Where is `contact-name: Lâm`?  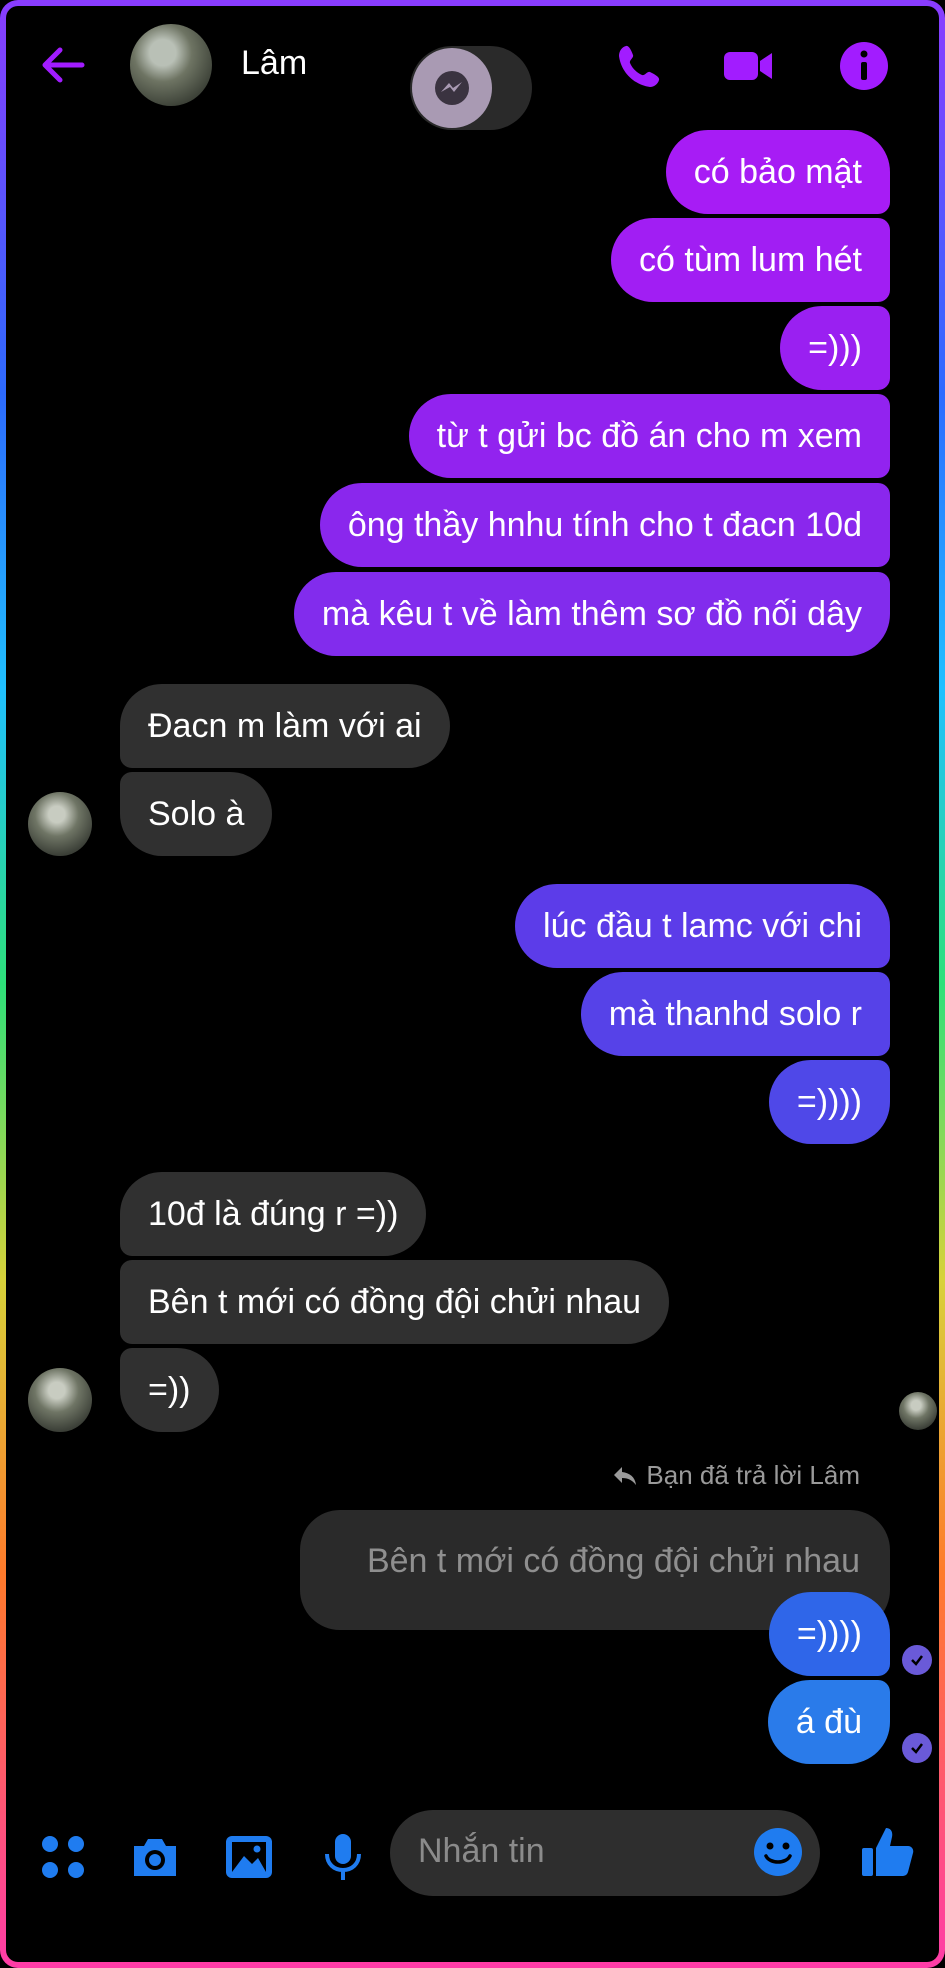 contact-name: Lâm is located at coordinates (274, 63).